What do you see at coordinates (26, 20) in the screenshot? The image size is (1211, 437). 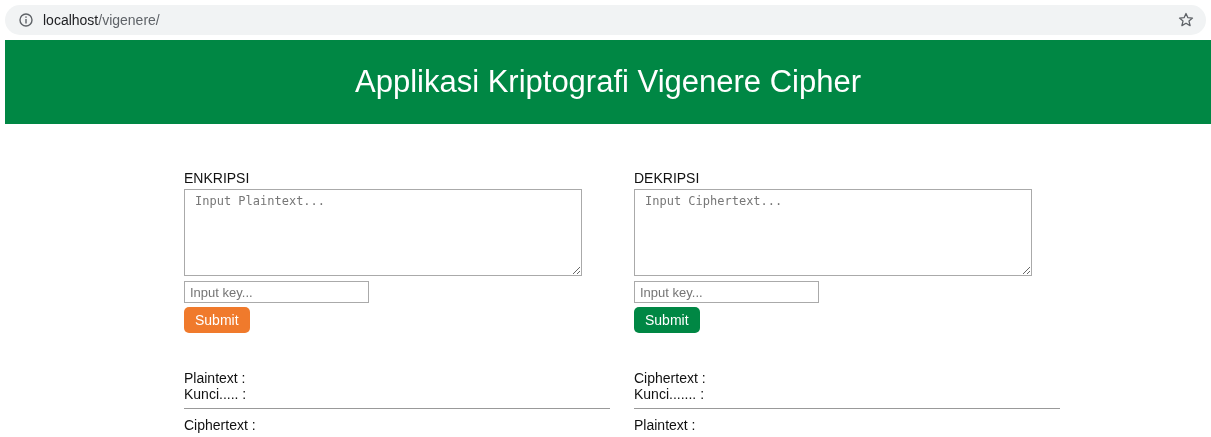 I see `info-icon` at bounding box center [26, 20].